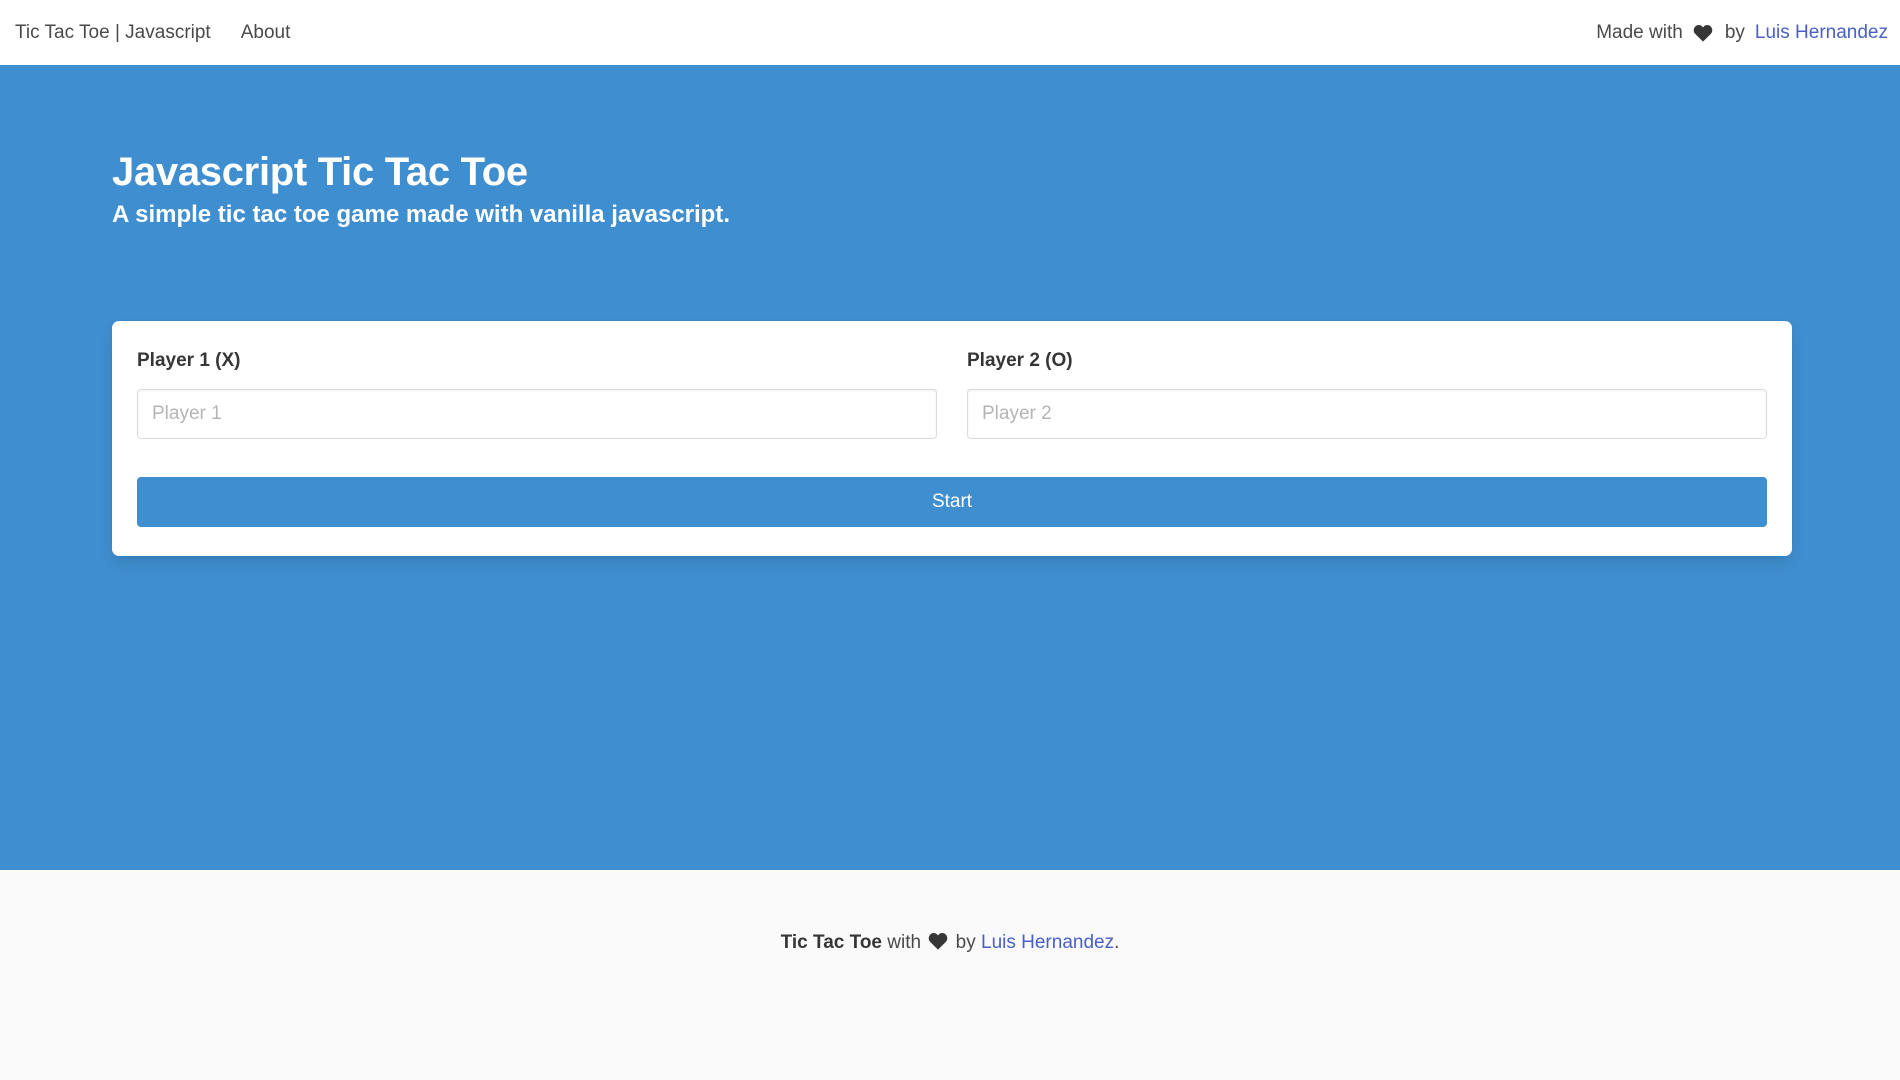 This screenshot has width=1900, height=1080. Describe the element at coordinates (113, 33) in the screenshot. I see `brand-link: Tic Tac Toe | Javascript` at that location.